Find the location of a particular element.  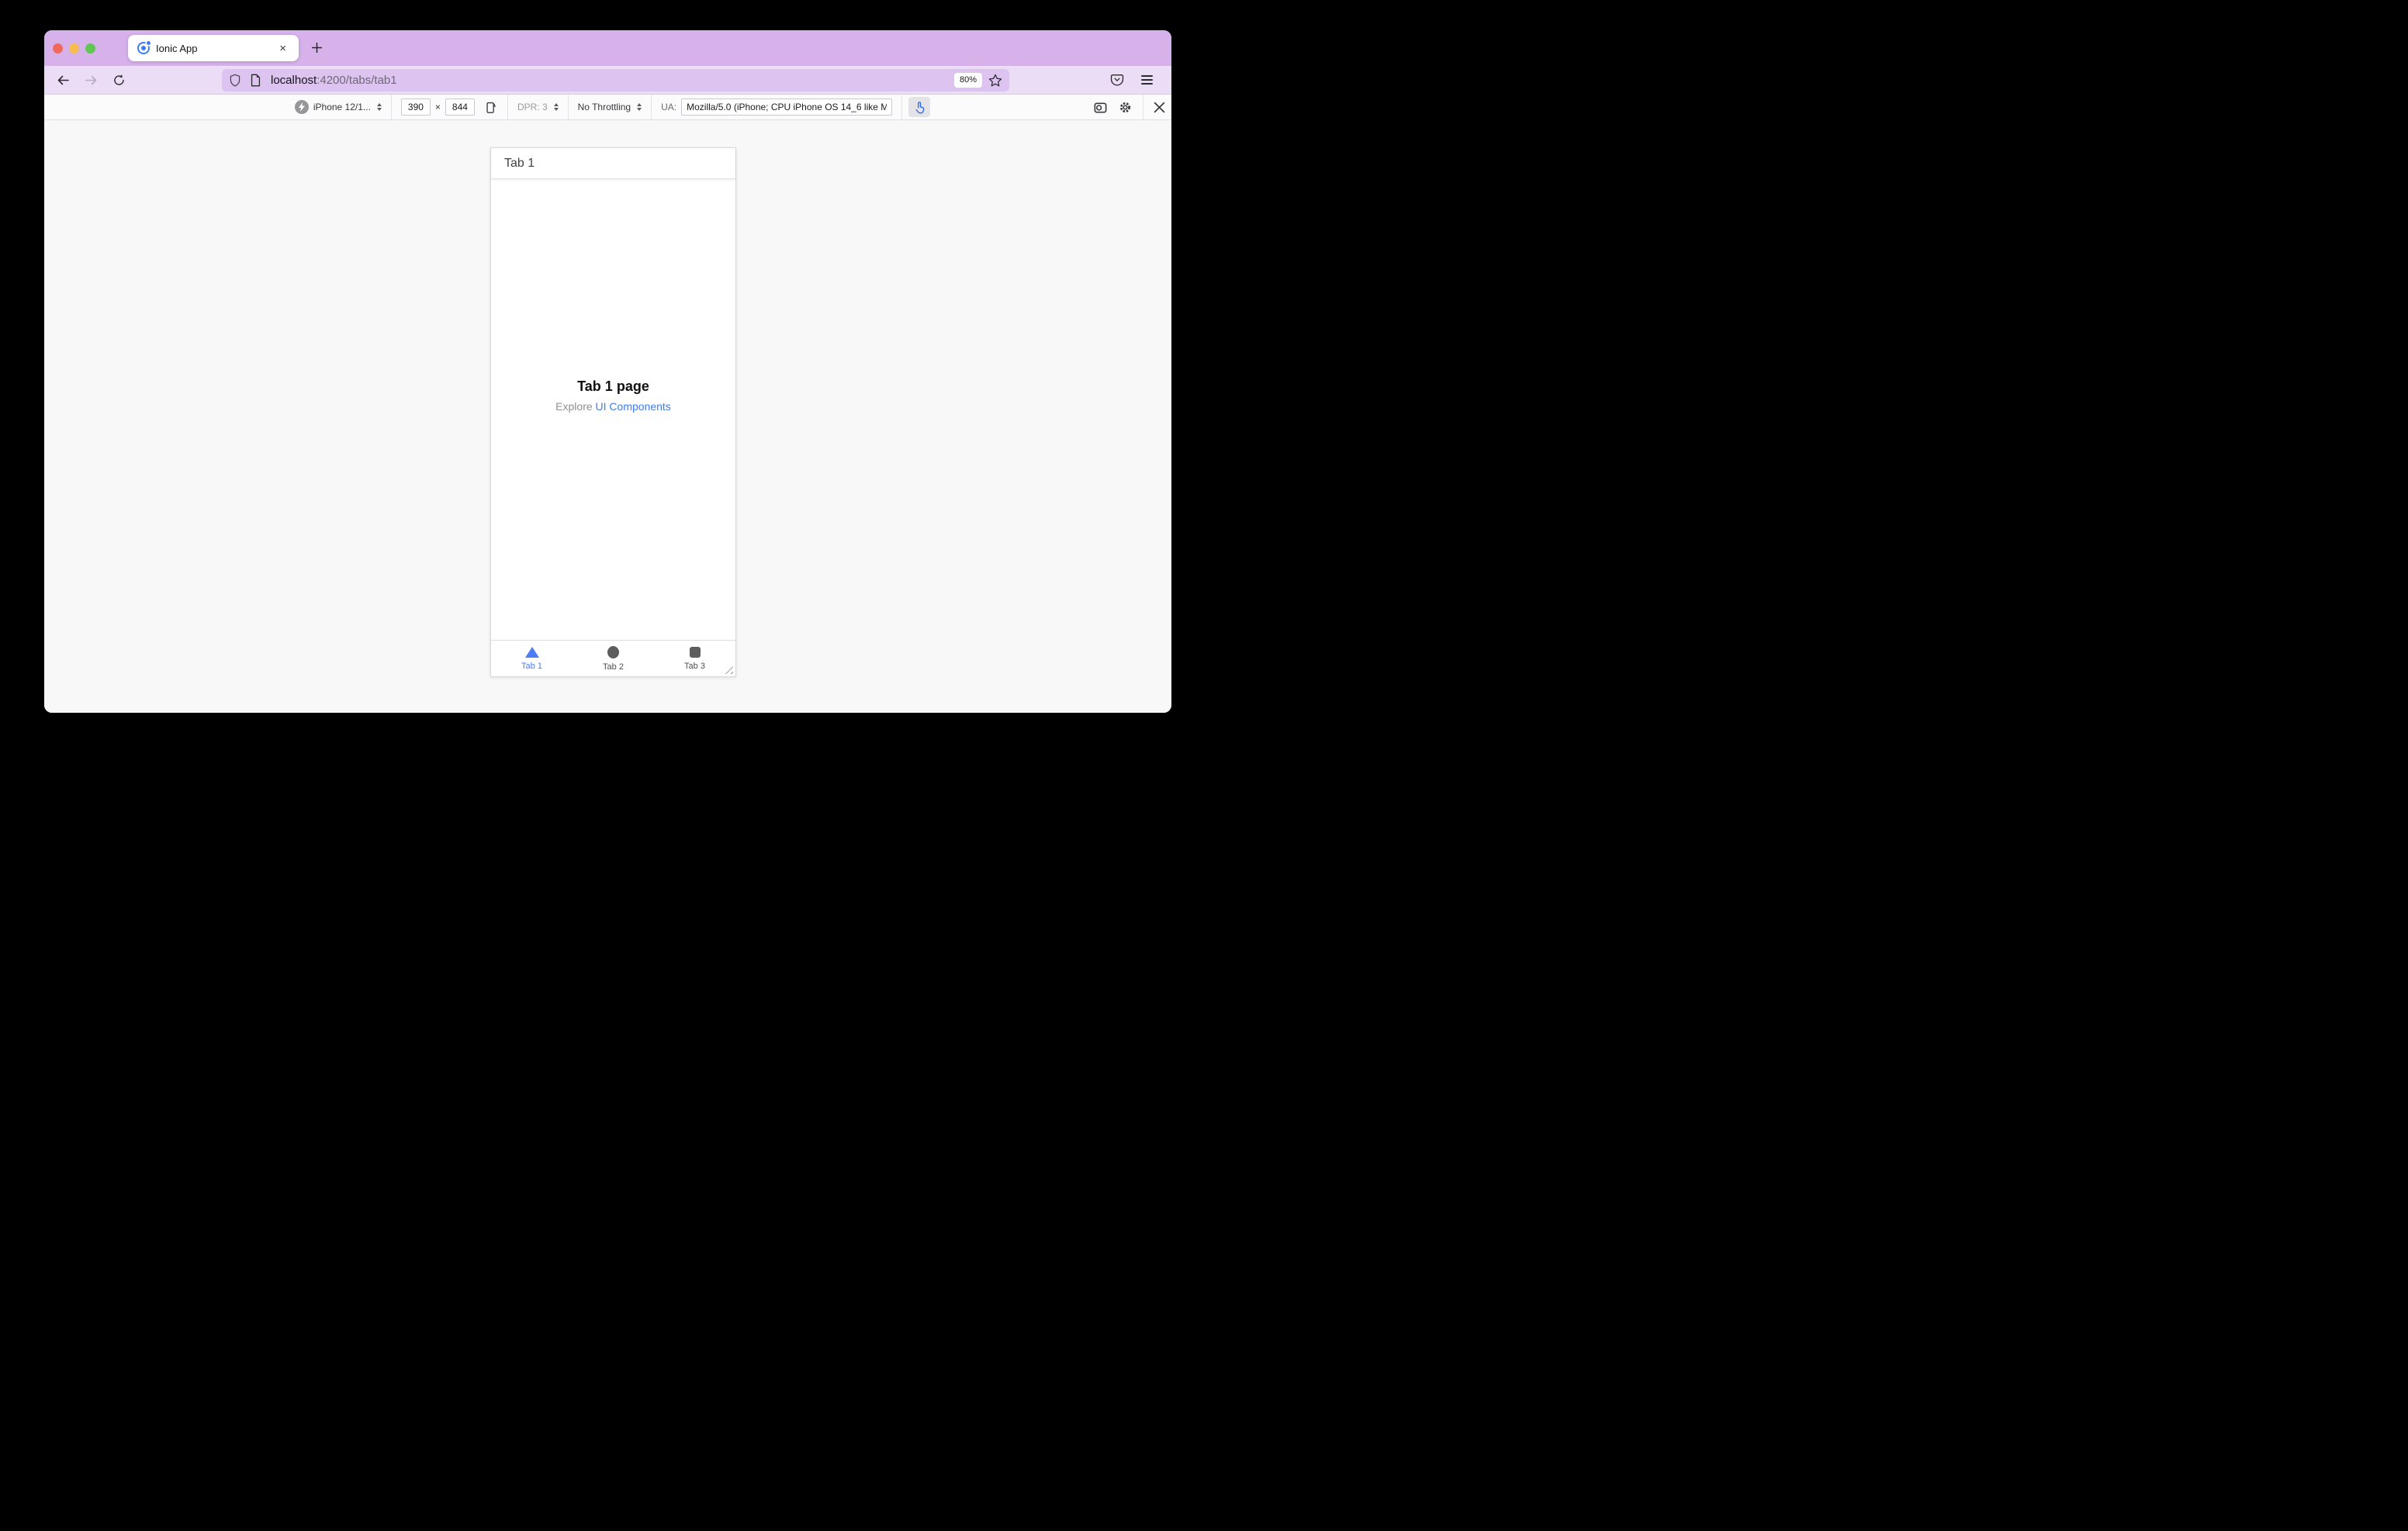

pocket-icon is located at coordinates (1117, 80).